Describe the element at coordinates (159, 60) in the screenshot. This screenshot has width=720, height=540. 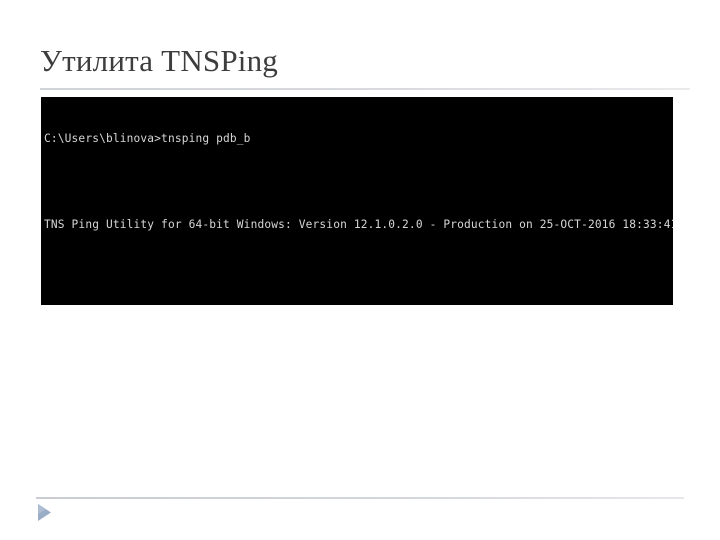
I see `page-title: Утилита TNSPing` at that location.